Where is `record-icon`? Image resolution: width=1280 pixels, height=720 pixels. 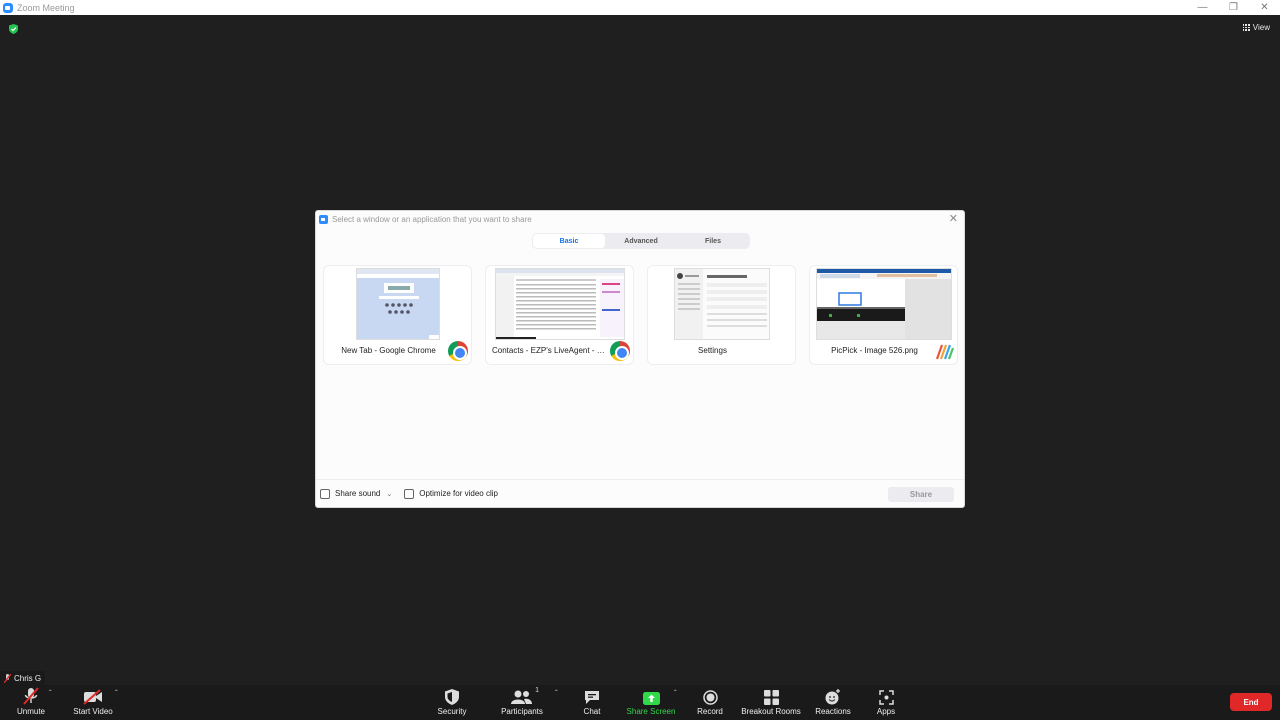
record-icon is located at coordinates (710, 697).